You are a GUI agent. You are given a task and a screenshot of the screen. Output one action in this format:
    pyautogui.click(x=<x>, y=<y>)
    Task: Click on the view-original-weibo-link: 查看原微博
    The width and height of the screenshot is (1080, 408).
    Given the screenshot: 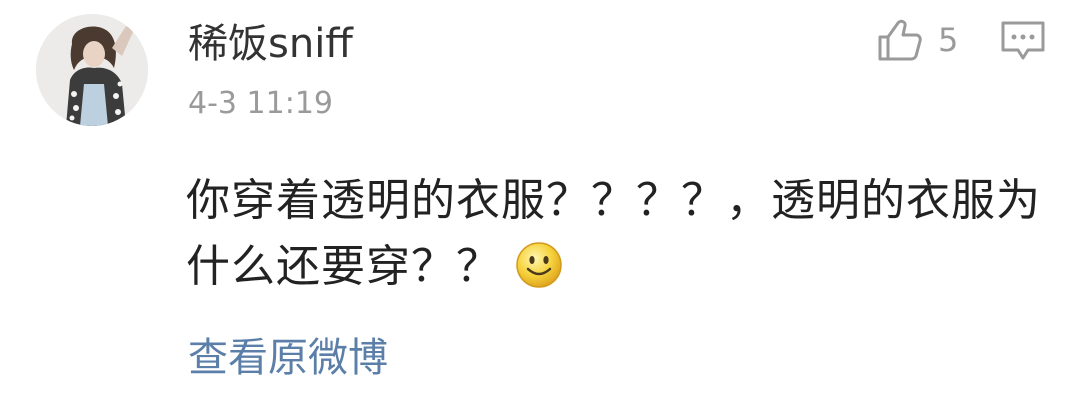 What is the action you would take?
    pyautogui.click(x=288, y=358)
    